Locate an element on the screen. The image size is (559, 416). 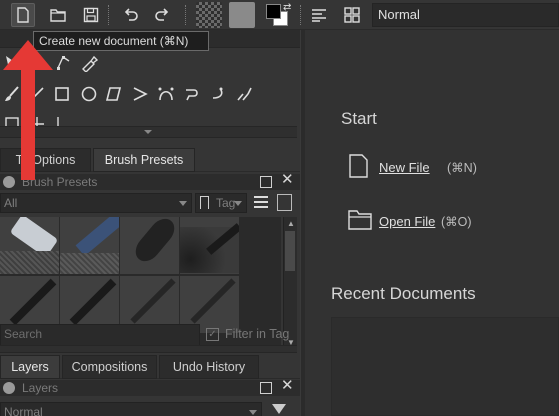
redo-icon is located at coordinates (162, 14).